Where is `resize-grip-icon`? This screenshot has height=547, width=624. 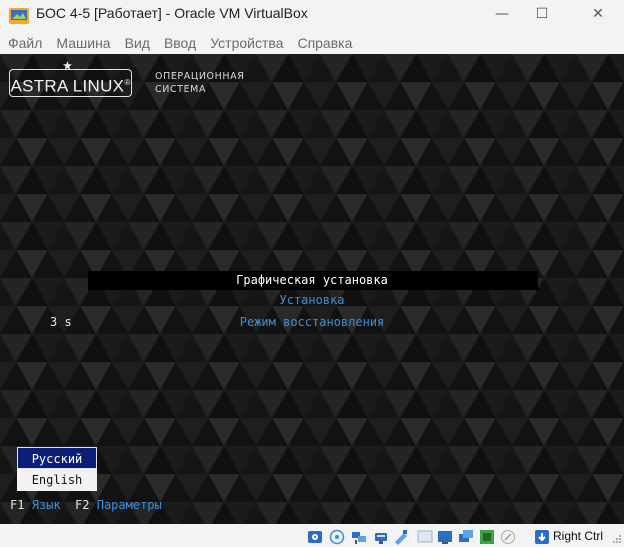
resize-grip-icon is located at coordinates (617, 539).